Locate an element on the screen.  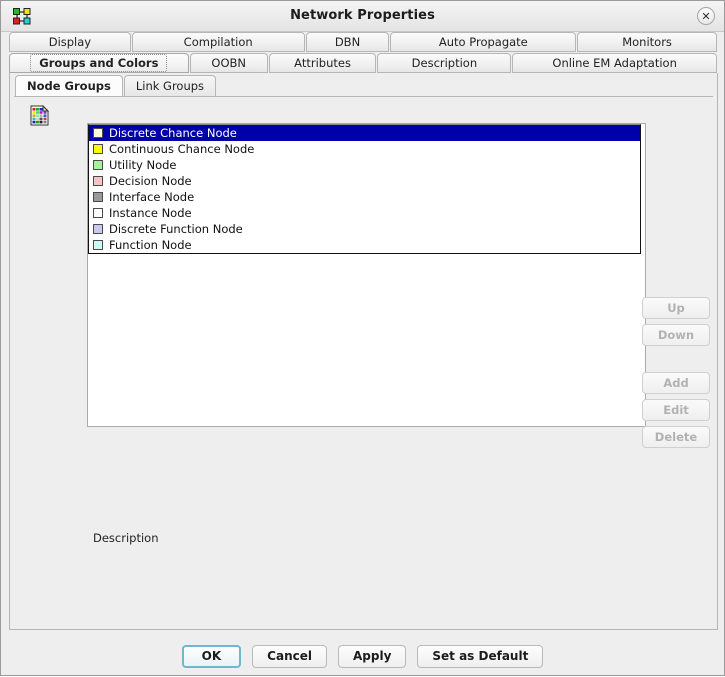
ok-button: OK is located at coordinates (211, 656).